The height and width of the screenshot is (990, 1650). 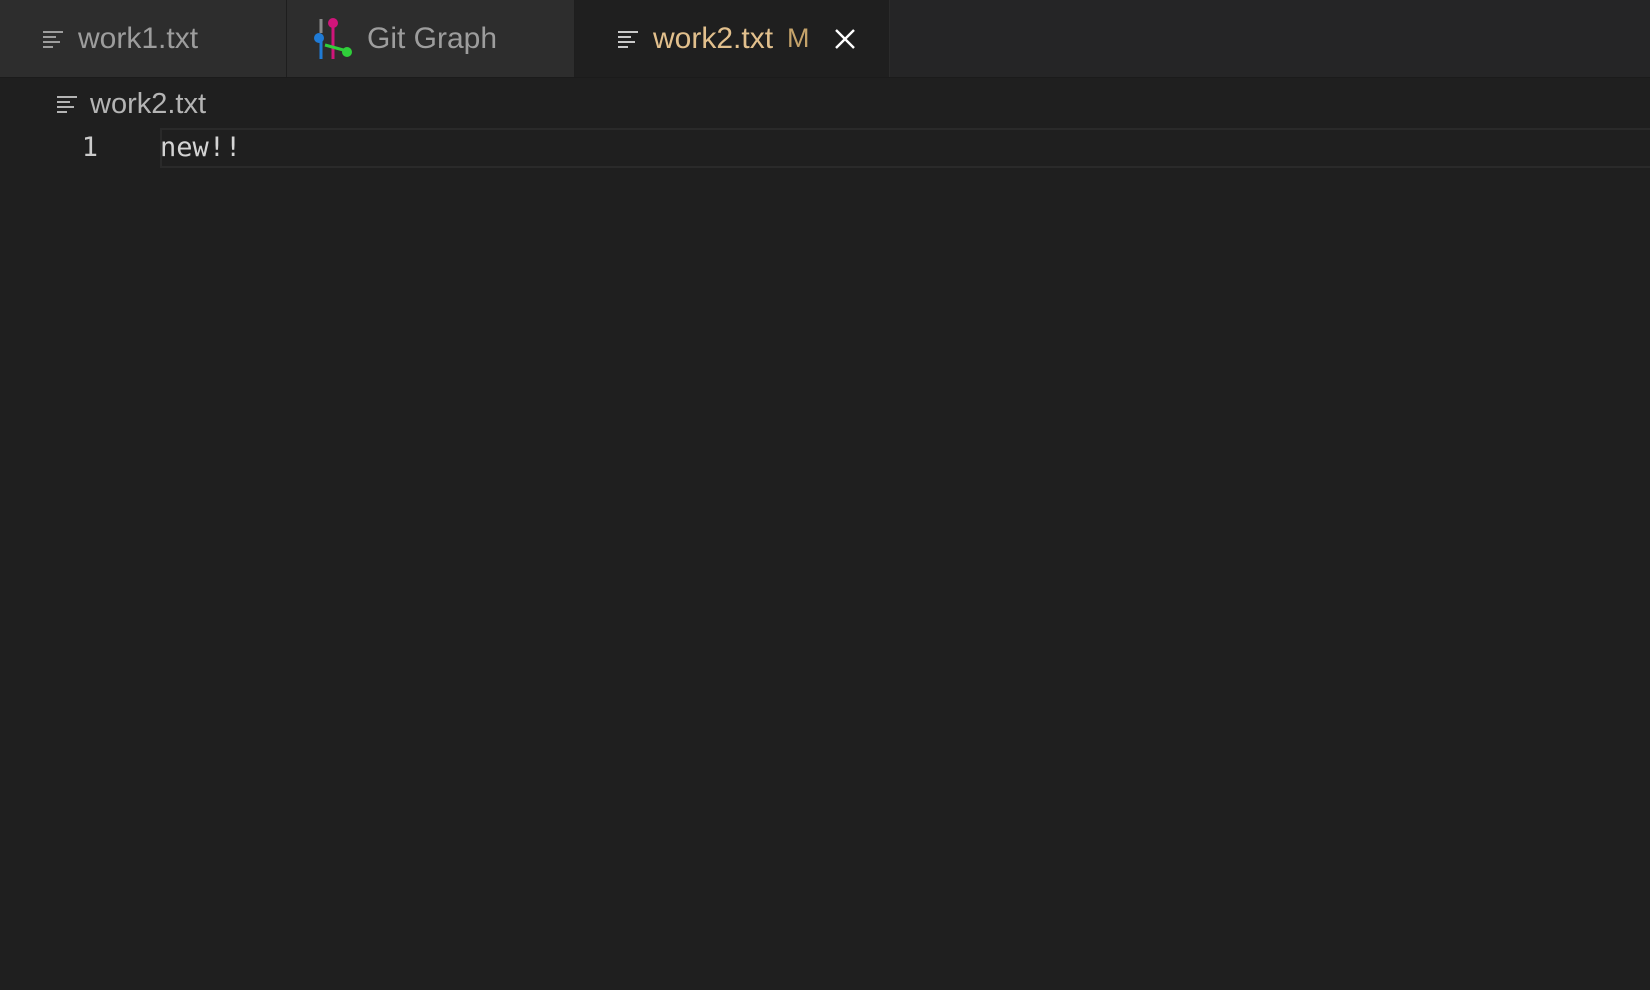 I want to click on line-number: 1, so click(x=89, y=147).